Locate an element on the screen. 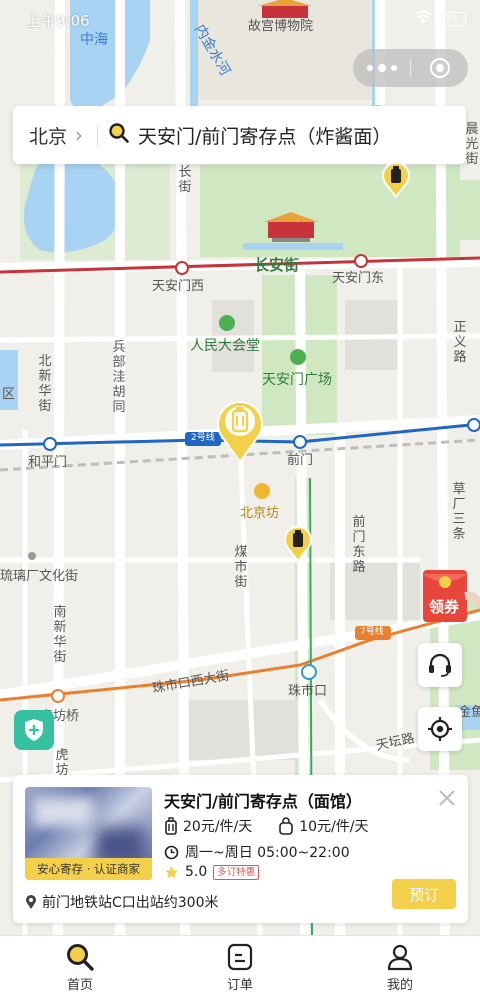  user-icon is located at coordinates (400, 957).